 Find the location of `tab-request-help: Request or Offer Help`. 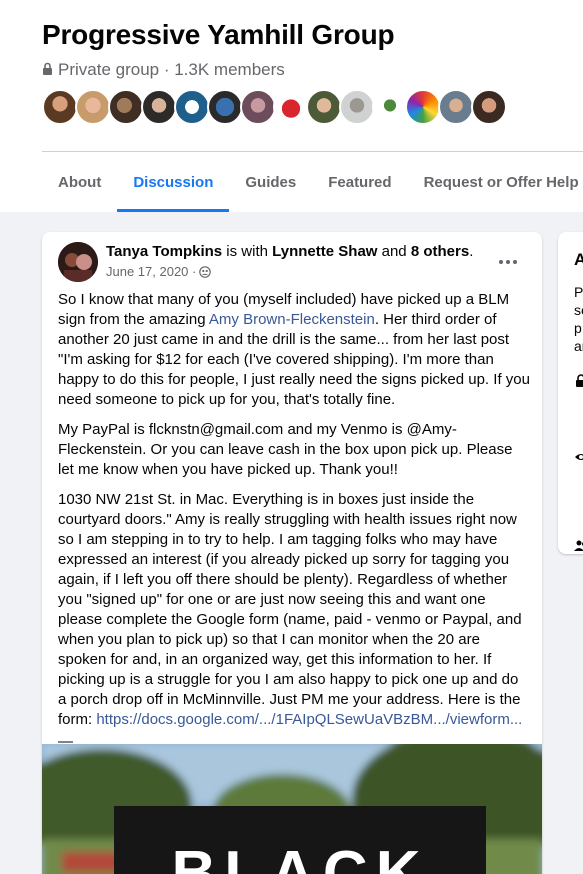

tab-request-help: Request or Offer Help is located at coordinates (495, 182).